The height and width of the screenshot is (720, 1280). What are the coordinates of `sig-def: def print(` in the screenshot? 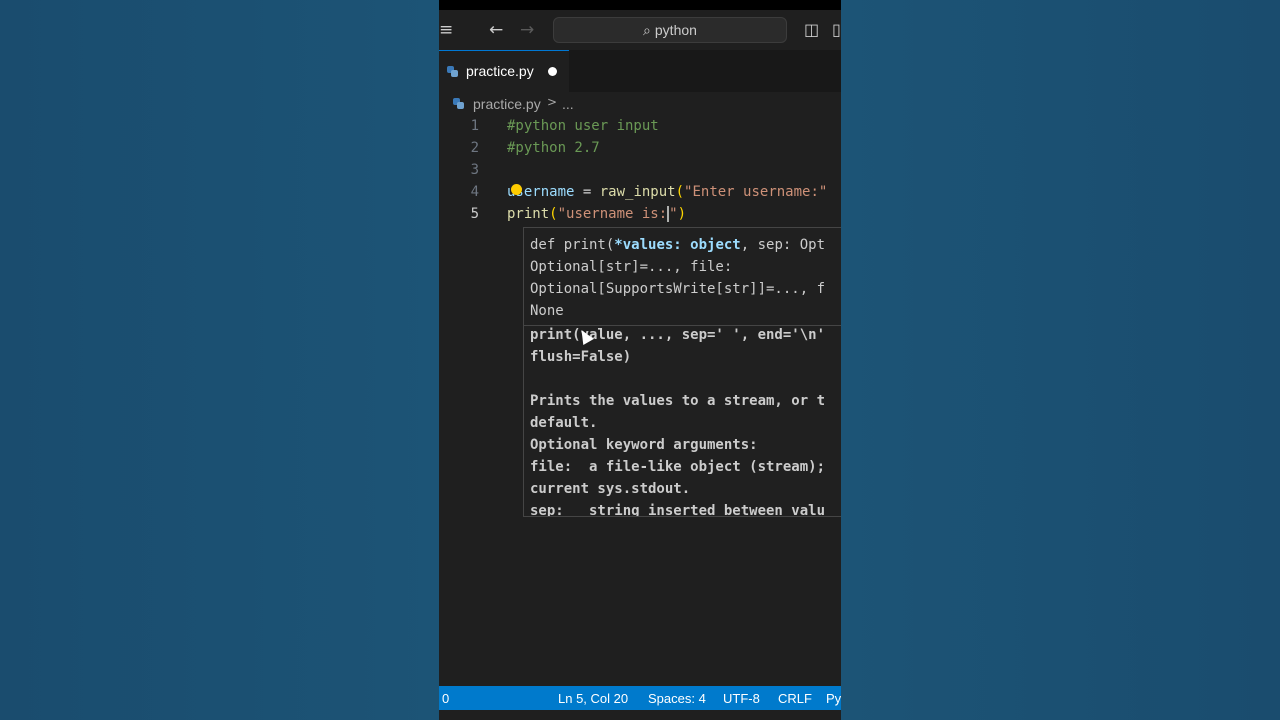 It's located at (572, 245).